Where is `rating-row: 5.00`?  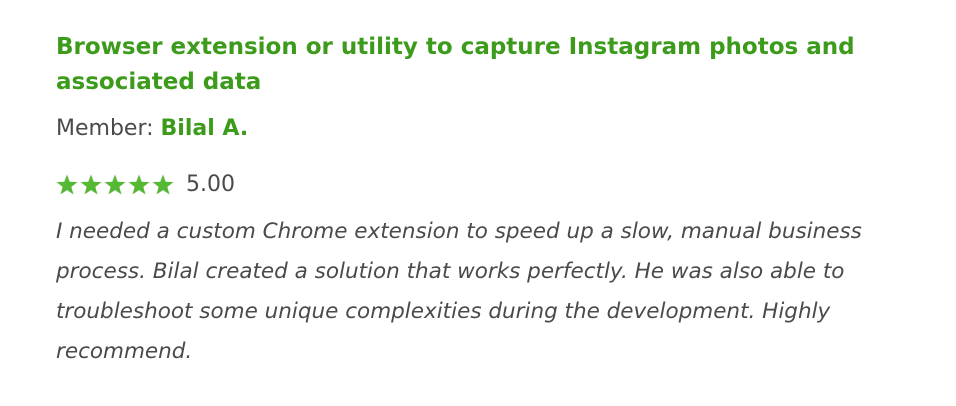
rating-row: 5.00 is located at coordinates (145, 185).